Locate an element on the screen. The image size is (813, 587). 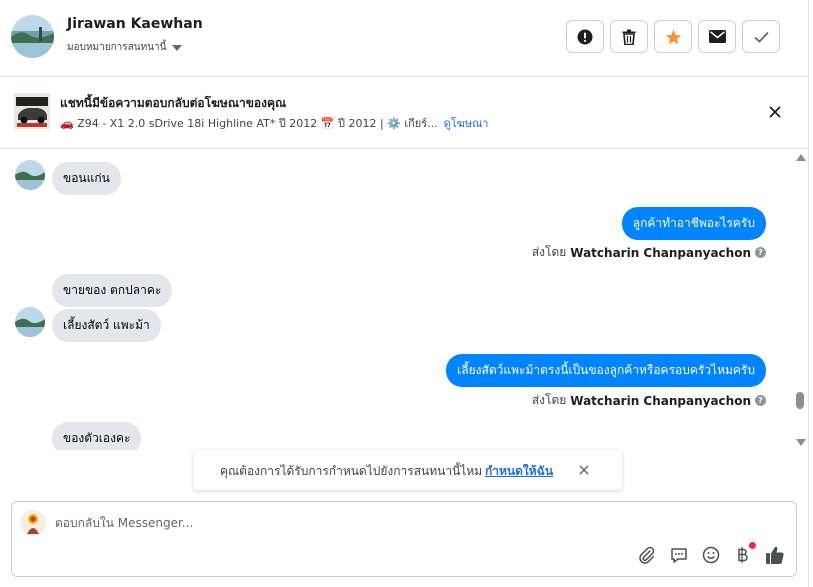
chat-bubble-icon is located at coordinates (679, 555).